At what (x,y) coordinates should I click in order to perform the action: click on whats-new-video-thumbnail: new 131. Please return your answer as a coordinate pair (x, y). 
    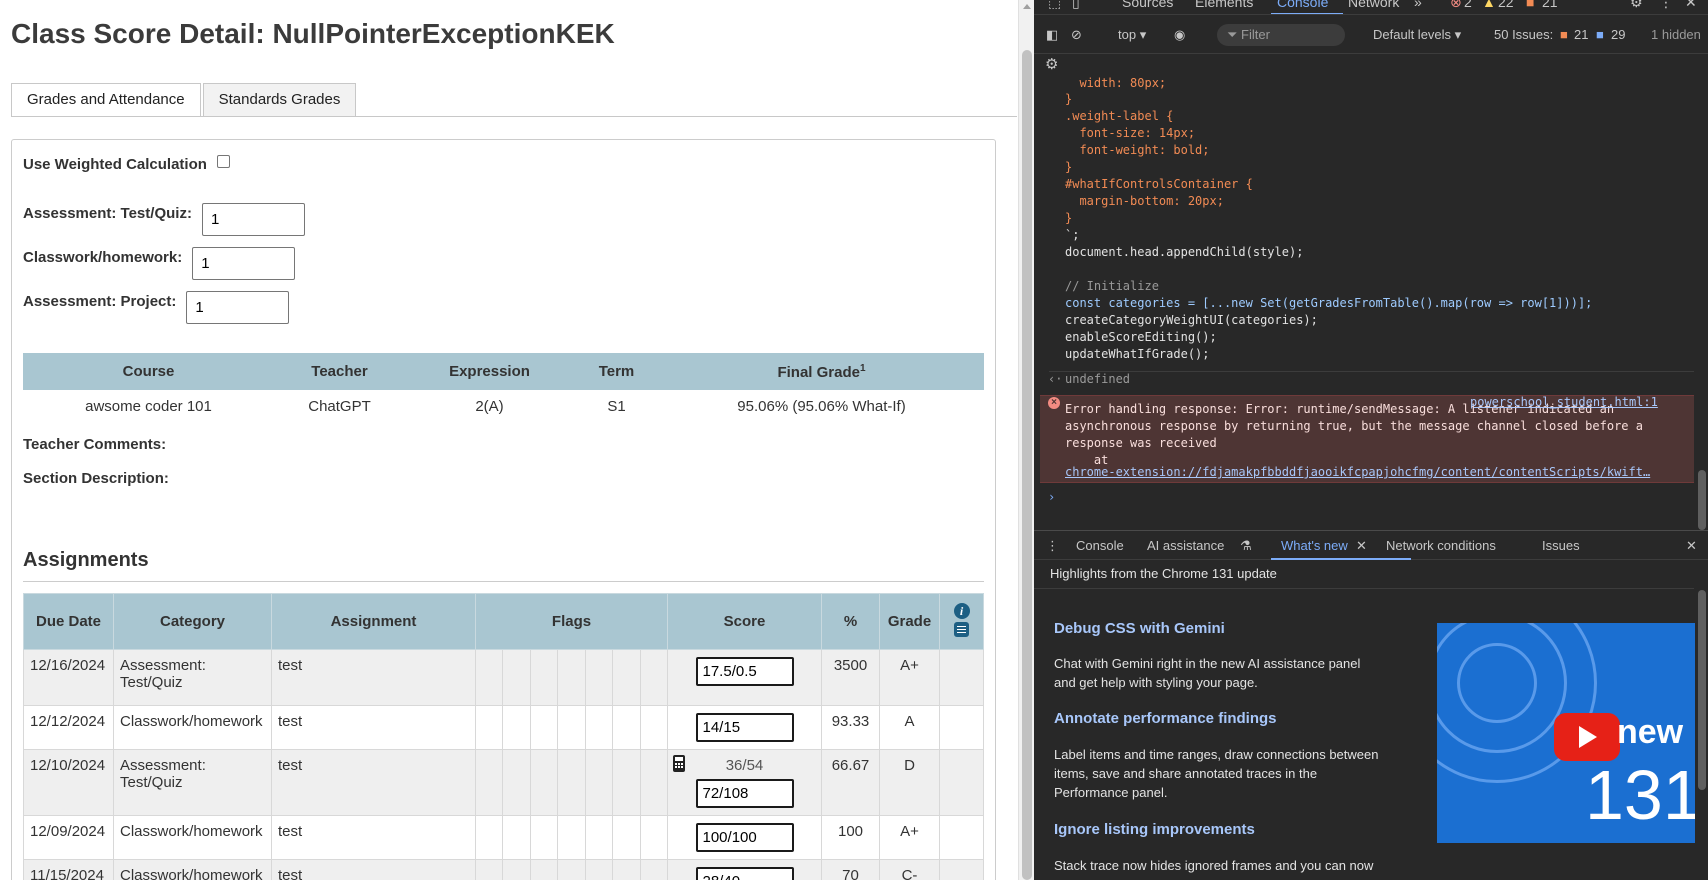
    Looking at the image, I should click on (1566, 733).